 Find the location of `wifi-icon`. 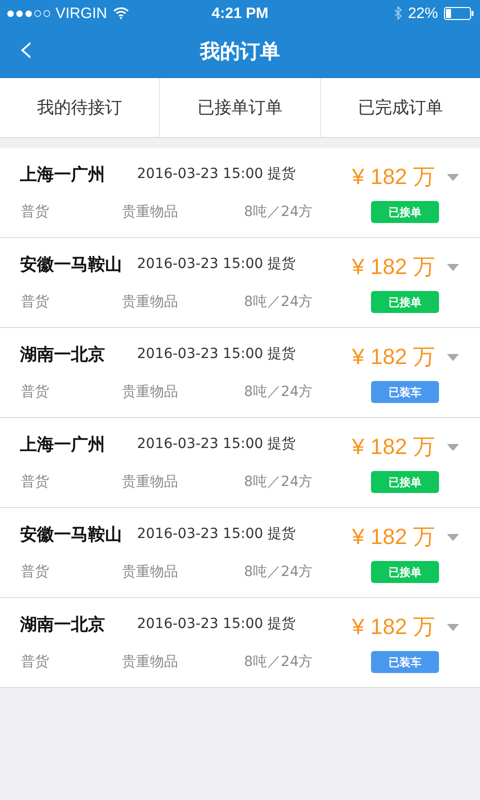

wifi-icon is located at coordinates (121, 13).